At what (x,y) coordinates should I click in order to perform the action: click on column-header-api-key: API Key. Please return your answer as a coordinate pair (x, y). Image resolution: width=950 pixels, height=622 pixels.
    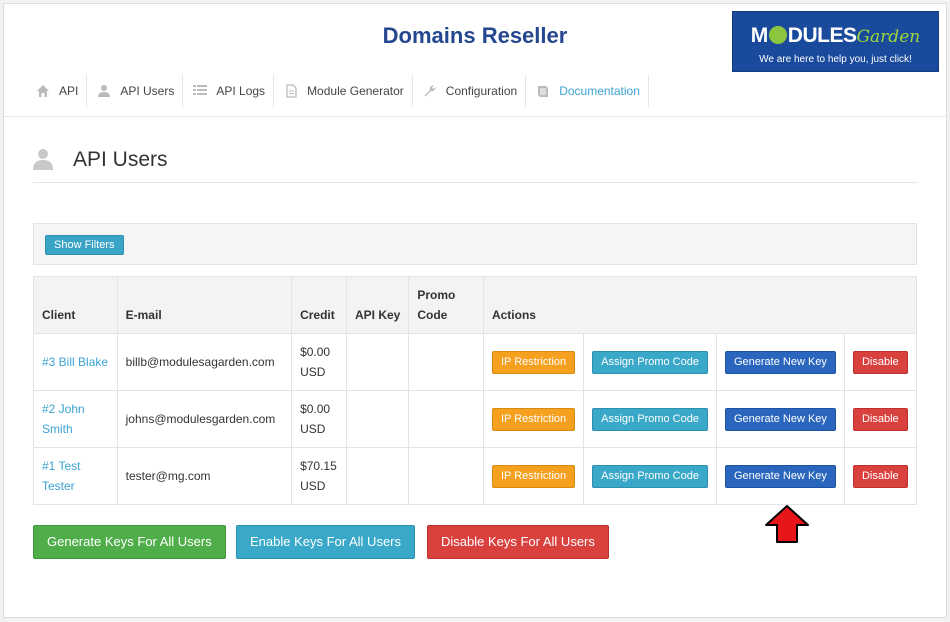
    Looking at the image, I should click on (377, 305).